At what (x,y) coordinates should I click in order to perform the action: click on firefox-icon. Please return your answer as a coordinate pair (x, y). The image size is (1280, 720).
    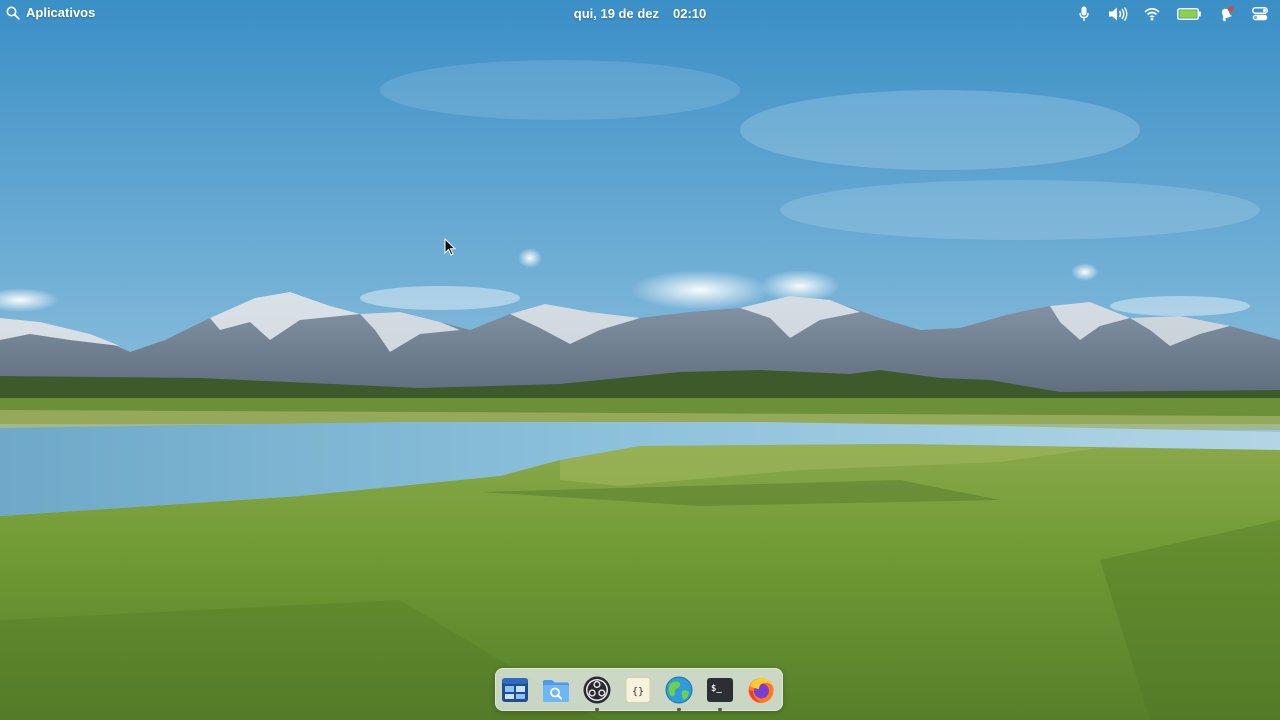
    Looking at the image, I should click on (761, 690).